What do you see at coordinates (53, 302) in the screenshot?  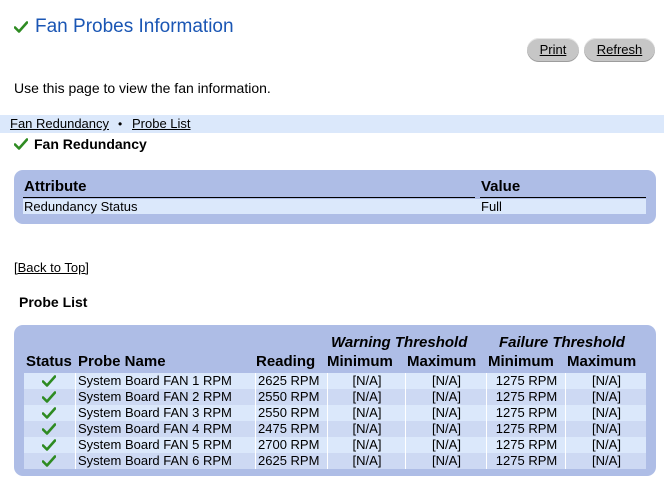 I see `probe-list-heading: Probe List` at bounding box center [53, 302].